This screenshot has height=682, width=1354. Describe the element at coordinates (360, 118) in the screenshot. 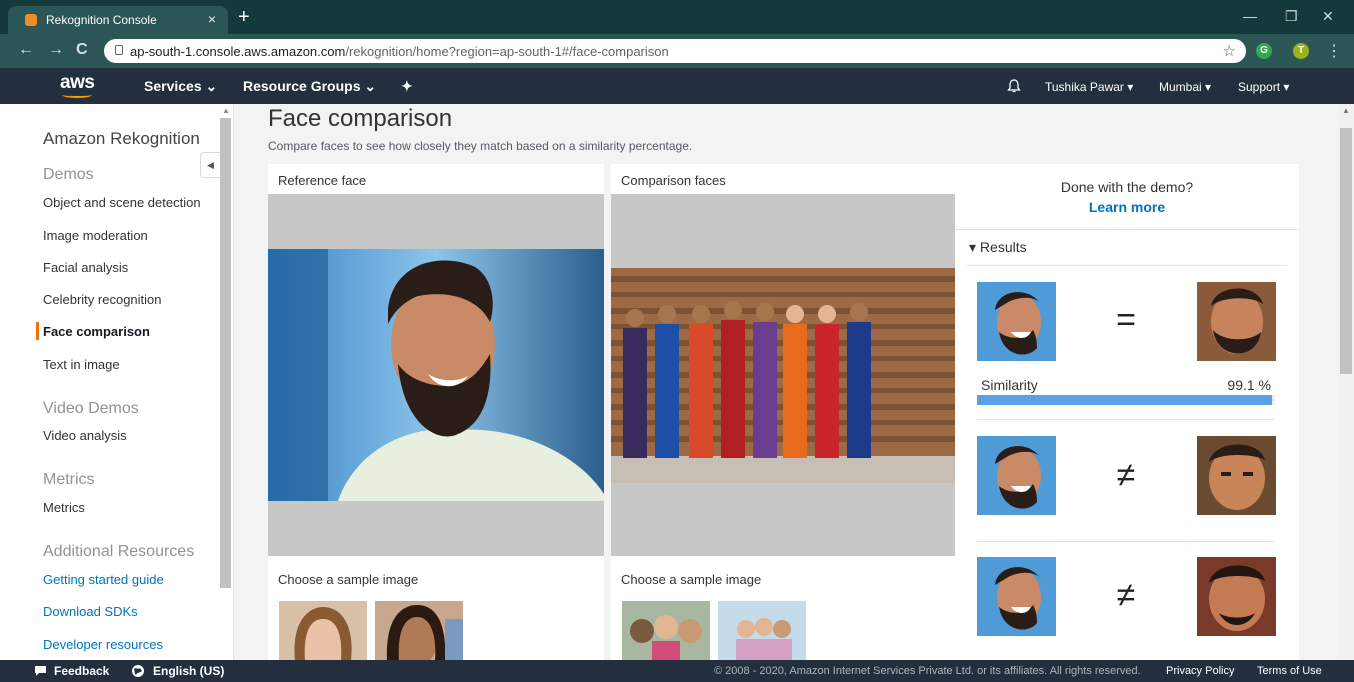

I see `page-title: Face comparison` at that location.